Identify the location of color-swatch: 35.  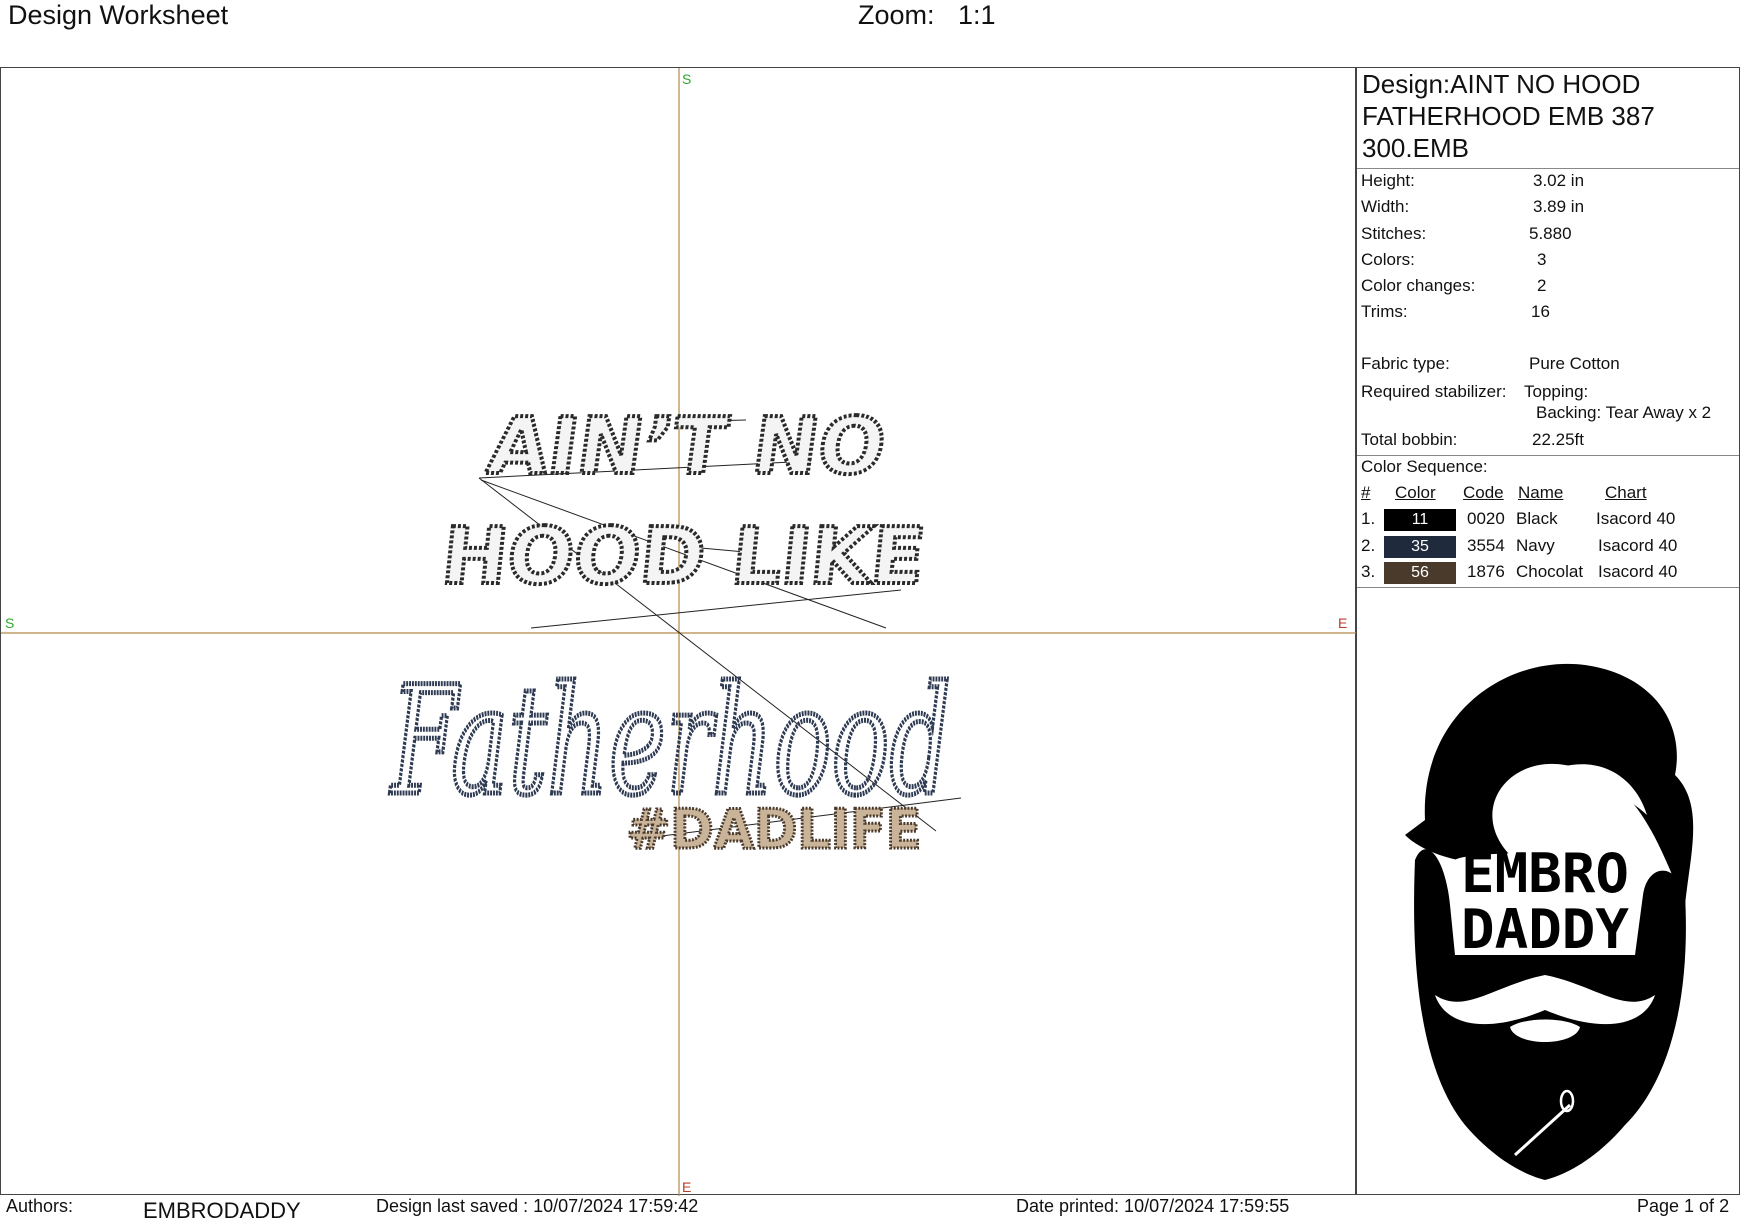
(1420, 547).